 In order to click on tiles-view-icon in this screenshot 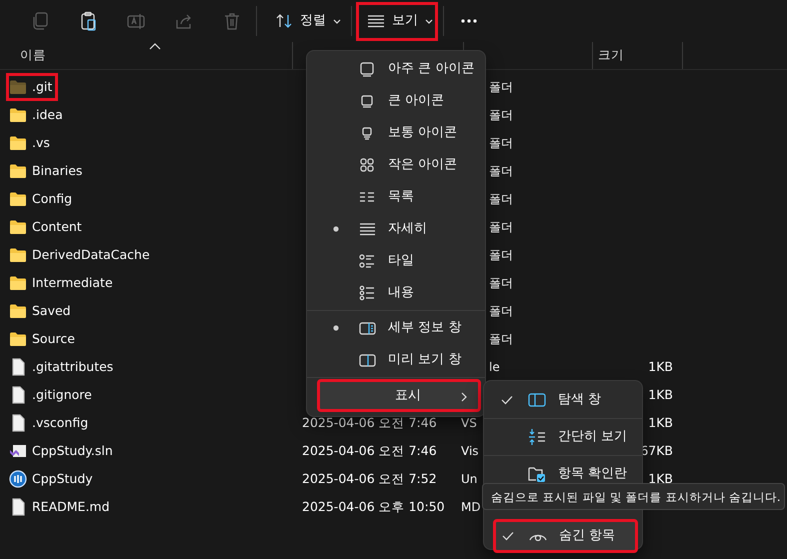, I will do `click(367, 261)`.